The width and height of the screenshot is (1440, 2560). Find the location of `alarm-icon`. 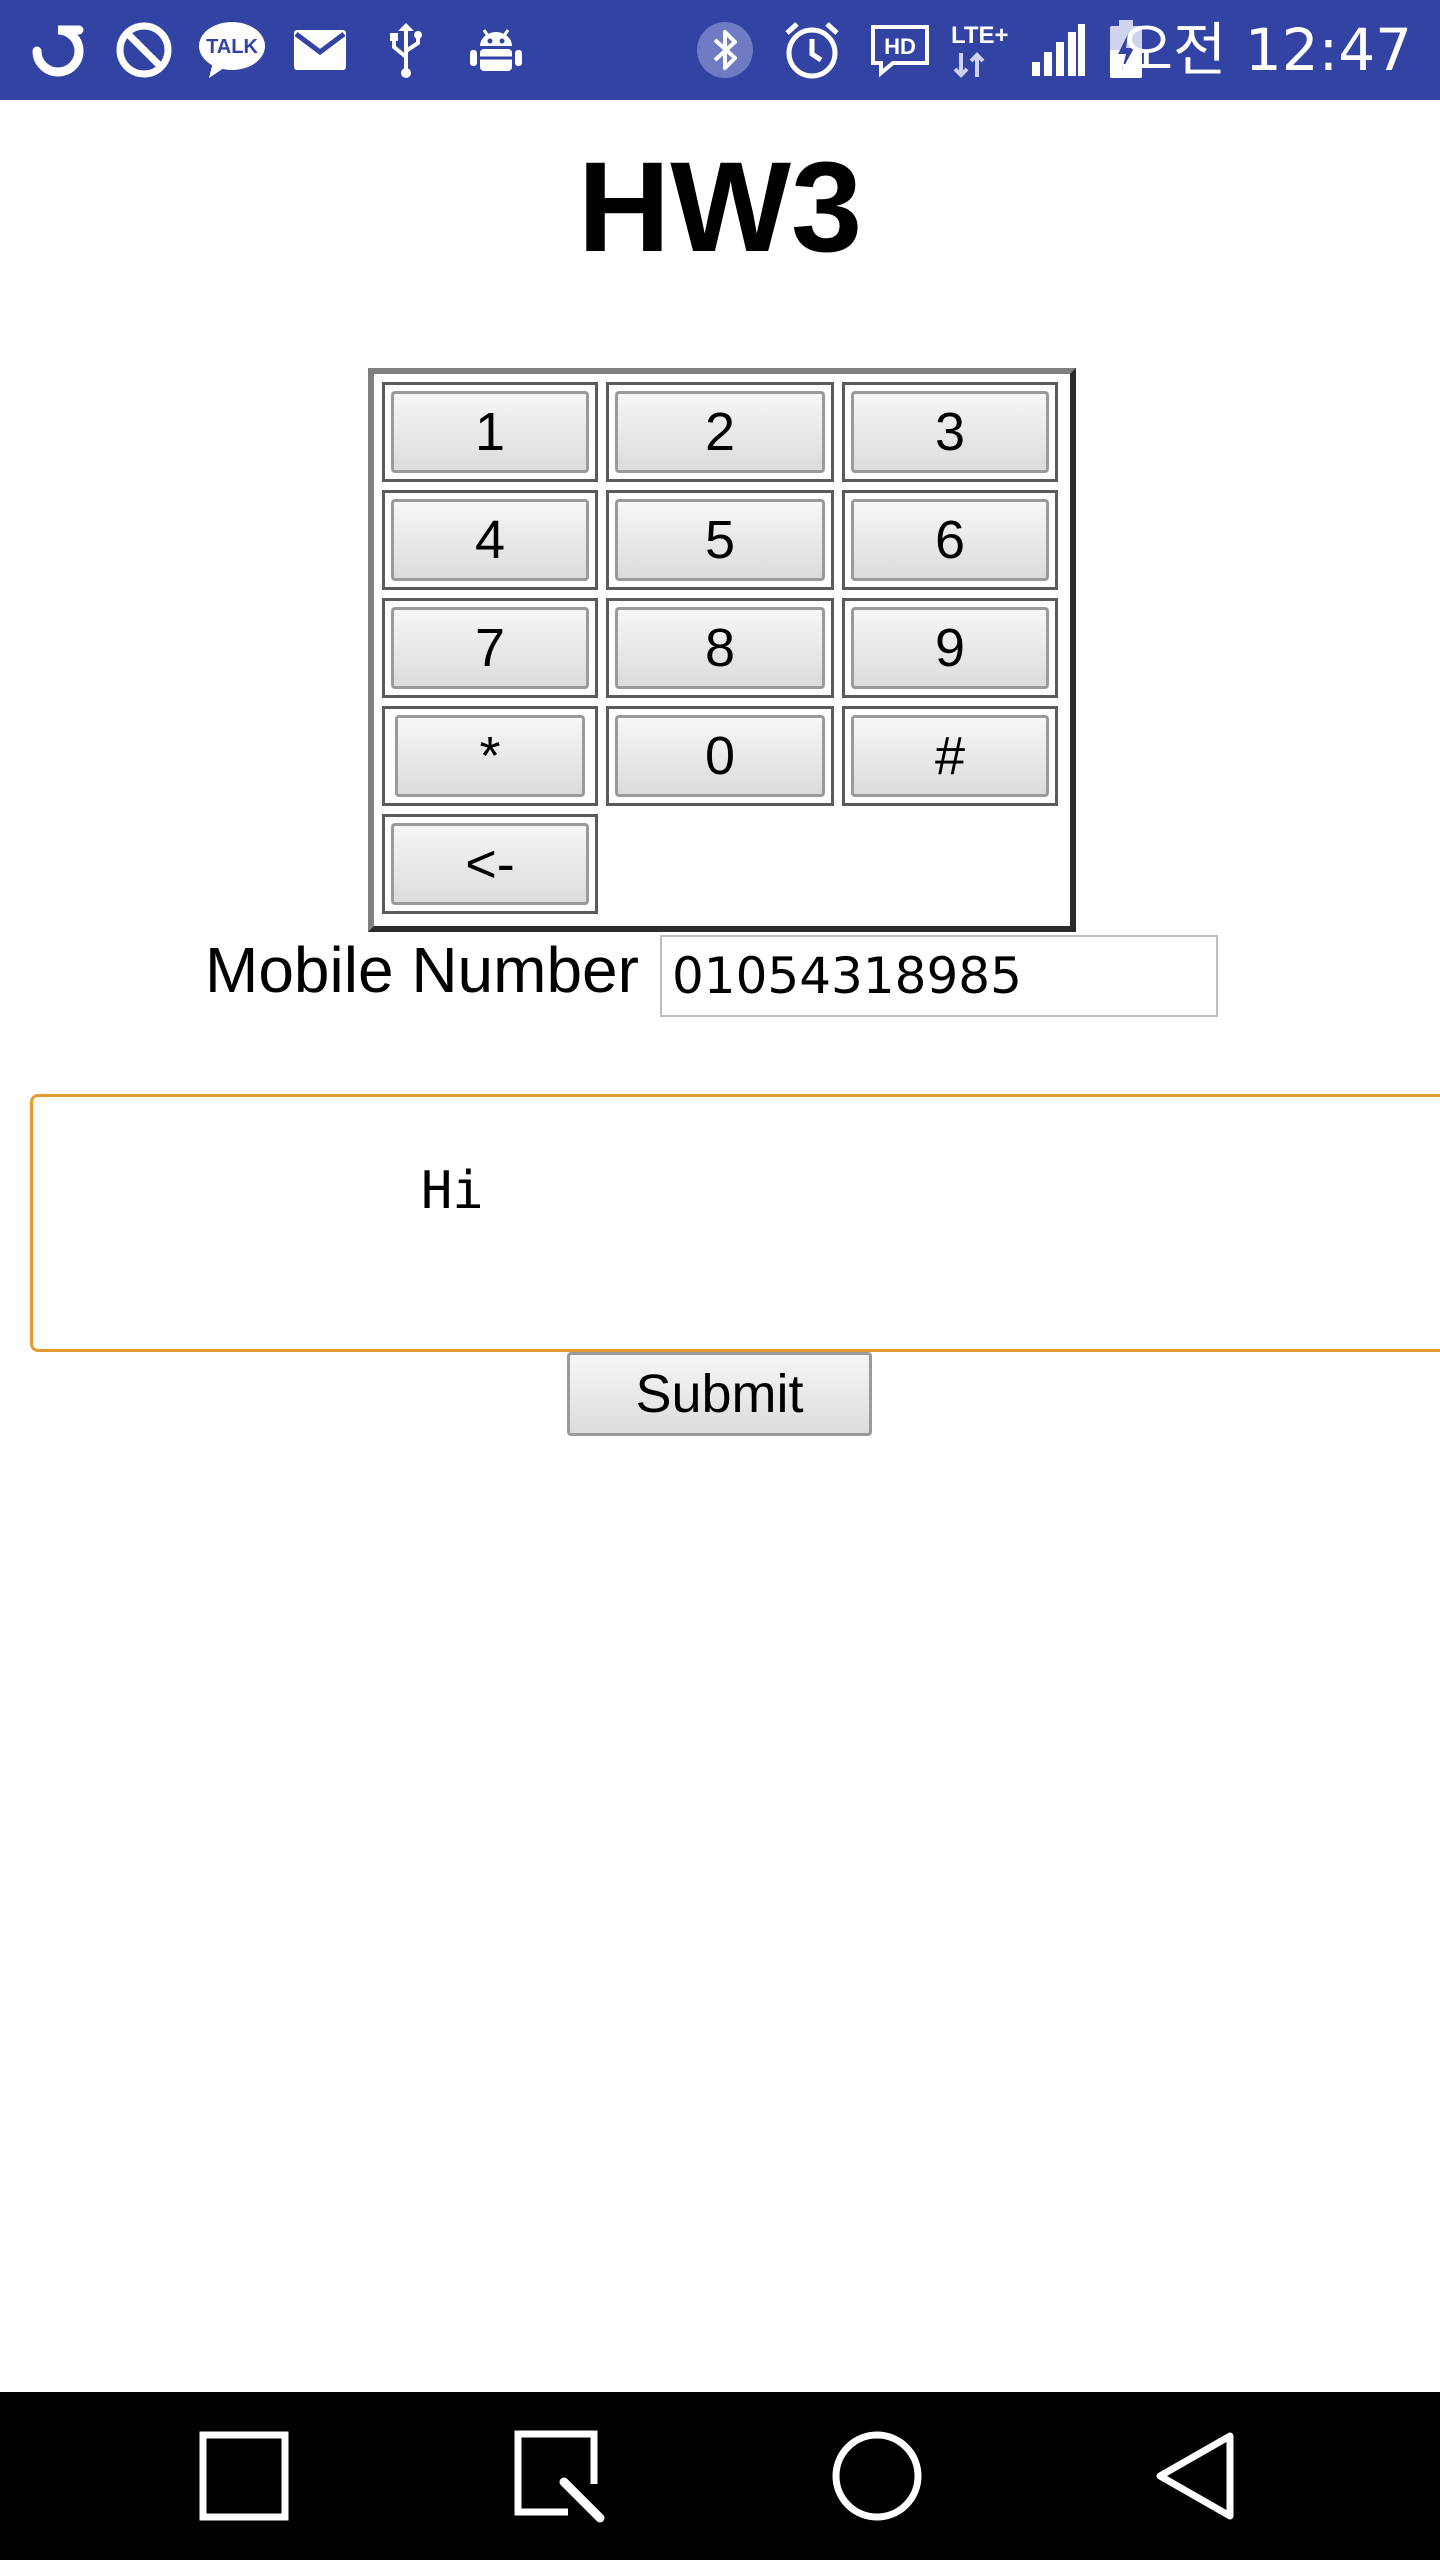

alarm-icon is located at coordinates (812, 50).